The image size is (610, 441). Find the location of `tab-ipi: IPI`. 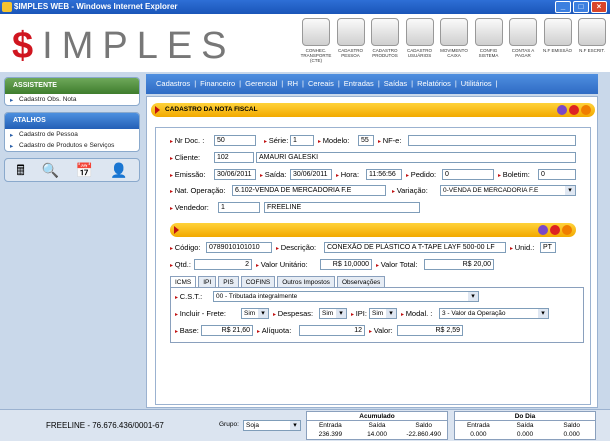

tab-ipi: IPI is located at coordinates (207, 281).